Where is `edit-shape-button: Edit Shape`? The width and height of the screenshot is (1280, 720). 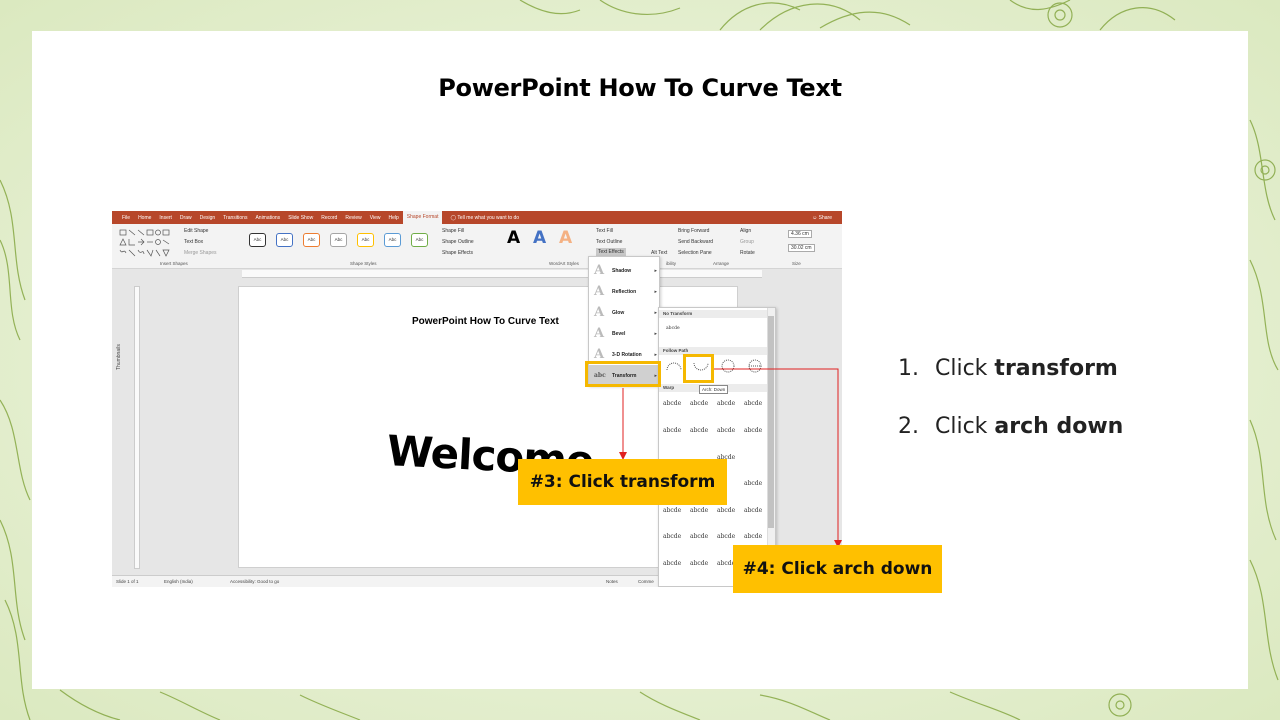 edit-shape-button: Edit Shape is located at coordinates (196, 231).